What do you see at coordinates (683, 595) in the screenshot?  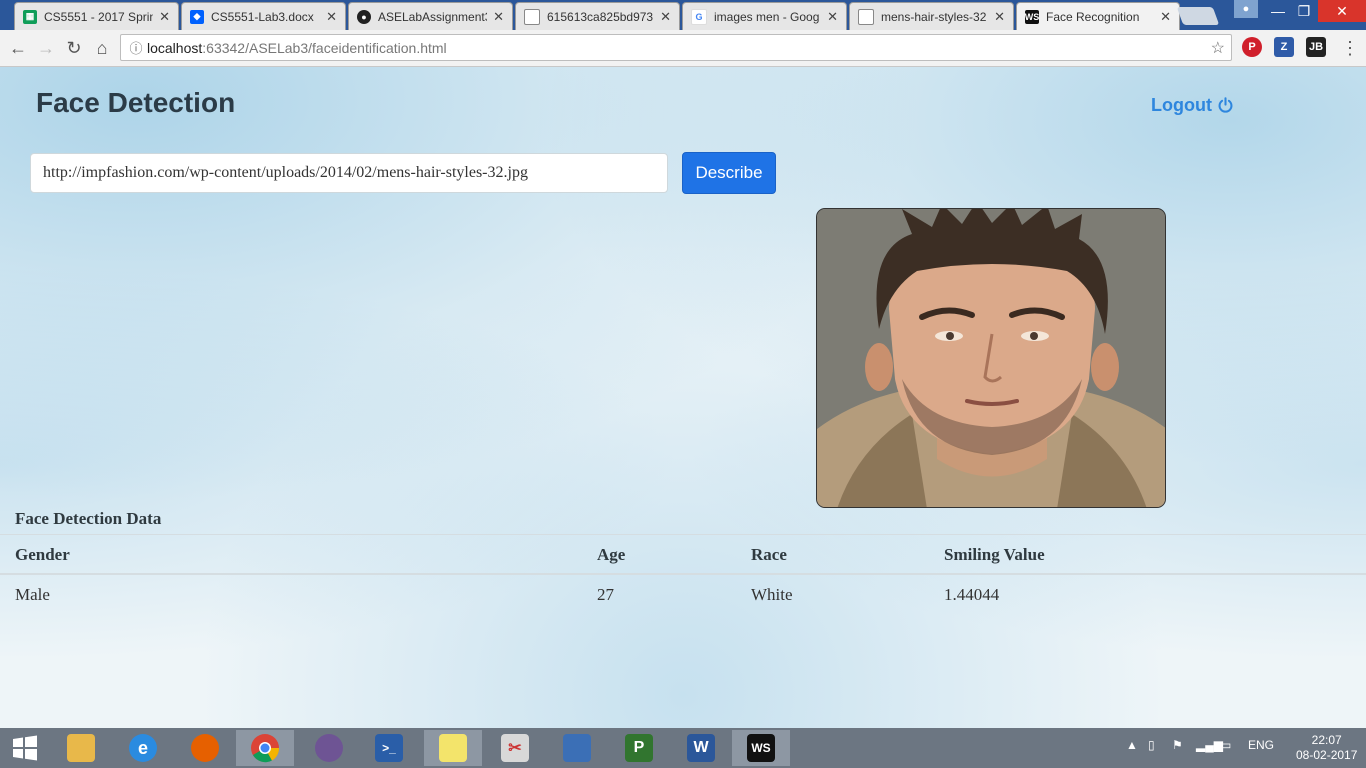 I see `table-row: Male 27 White 1.44044` at bounding box center [683, 595].